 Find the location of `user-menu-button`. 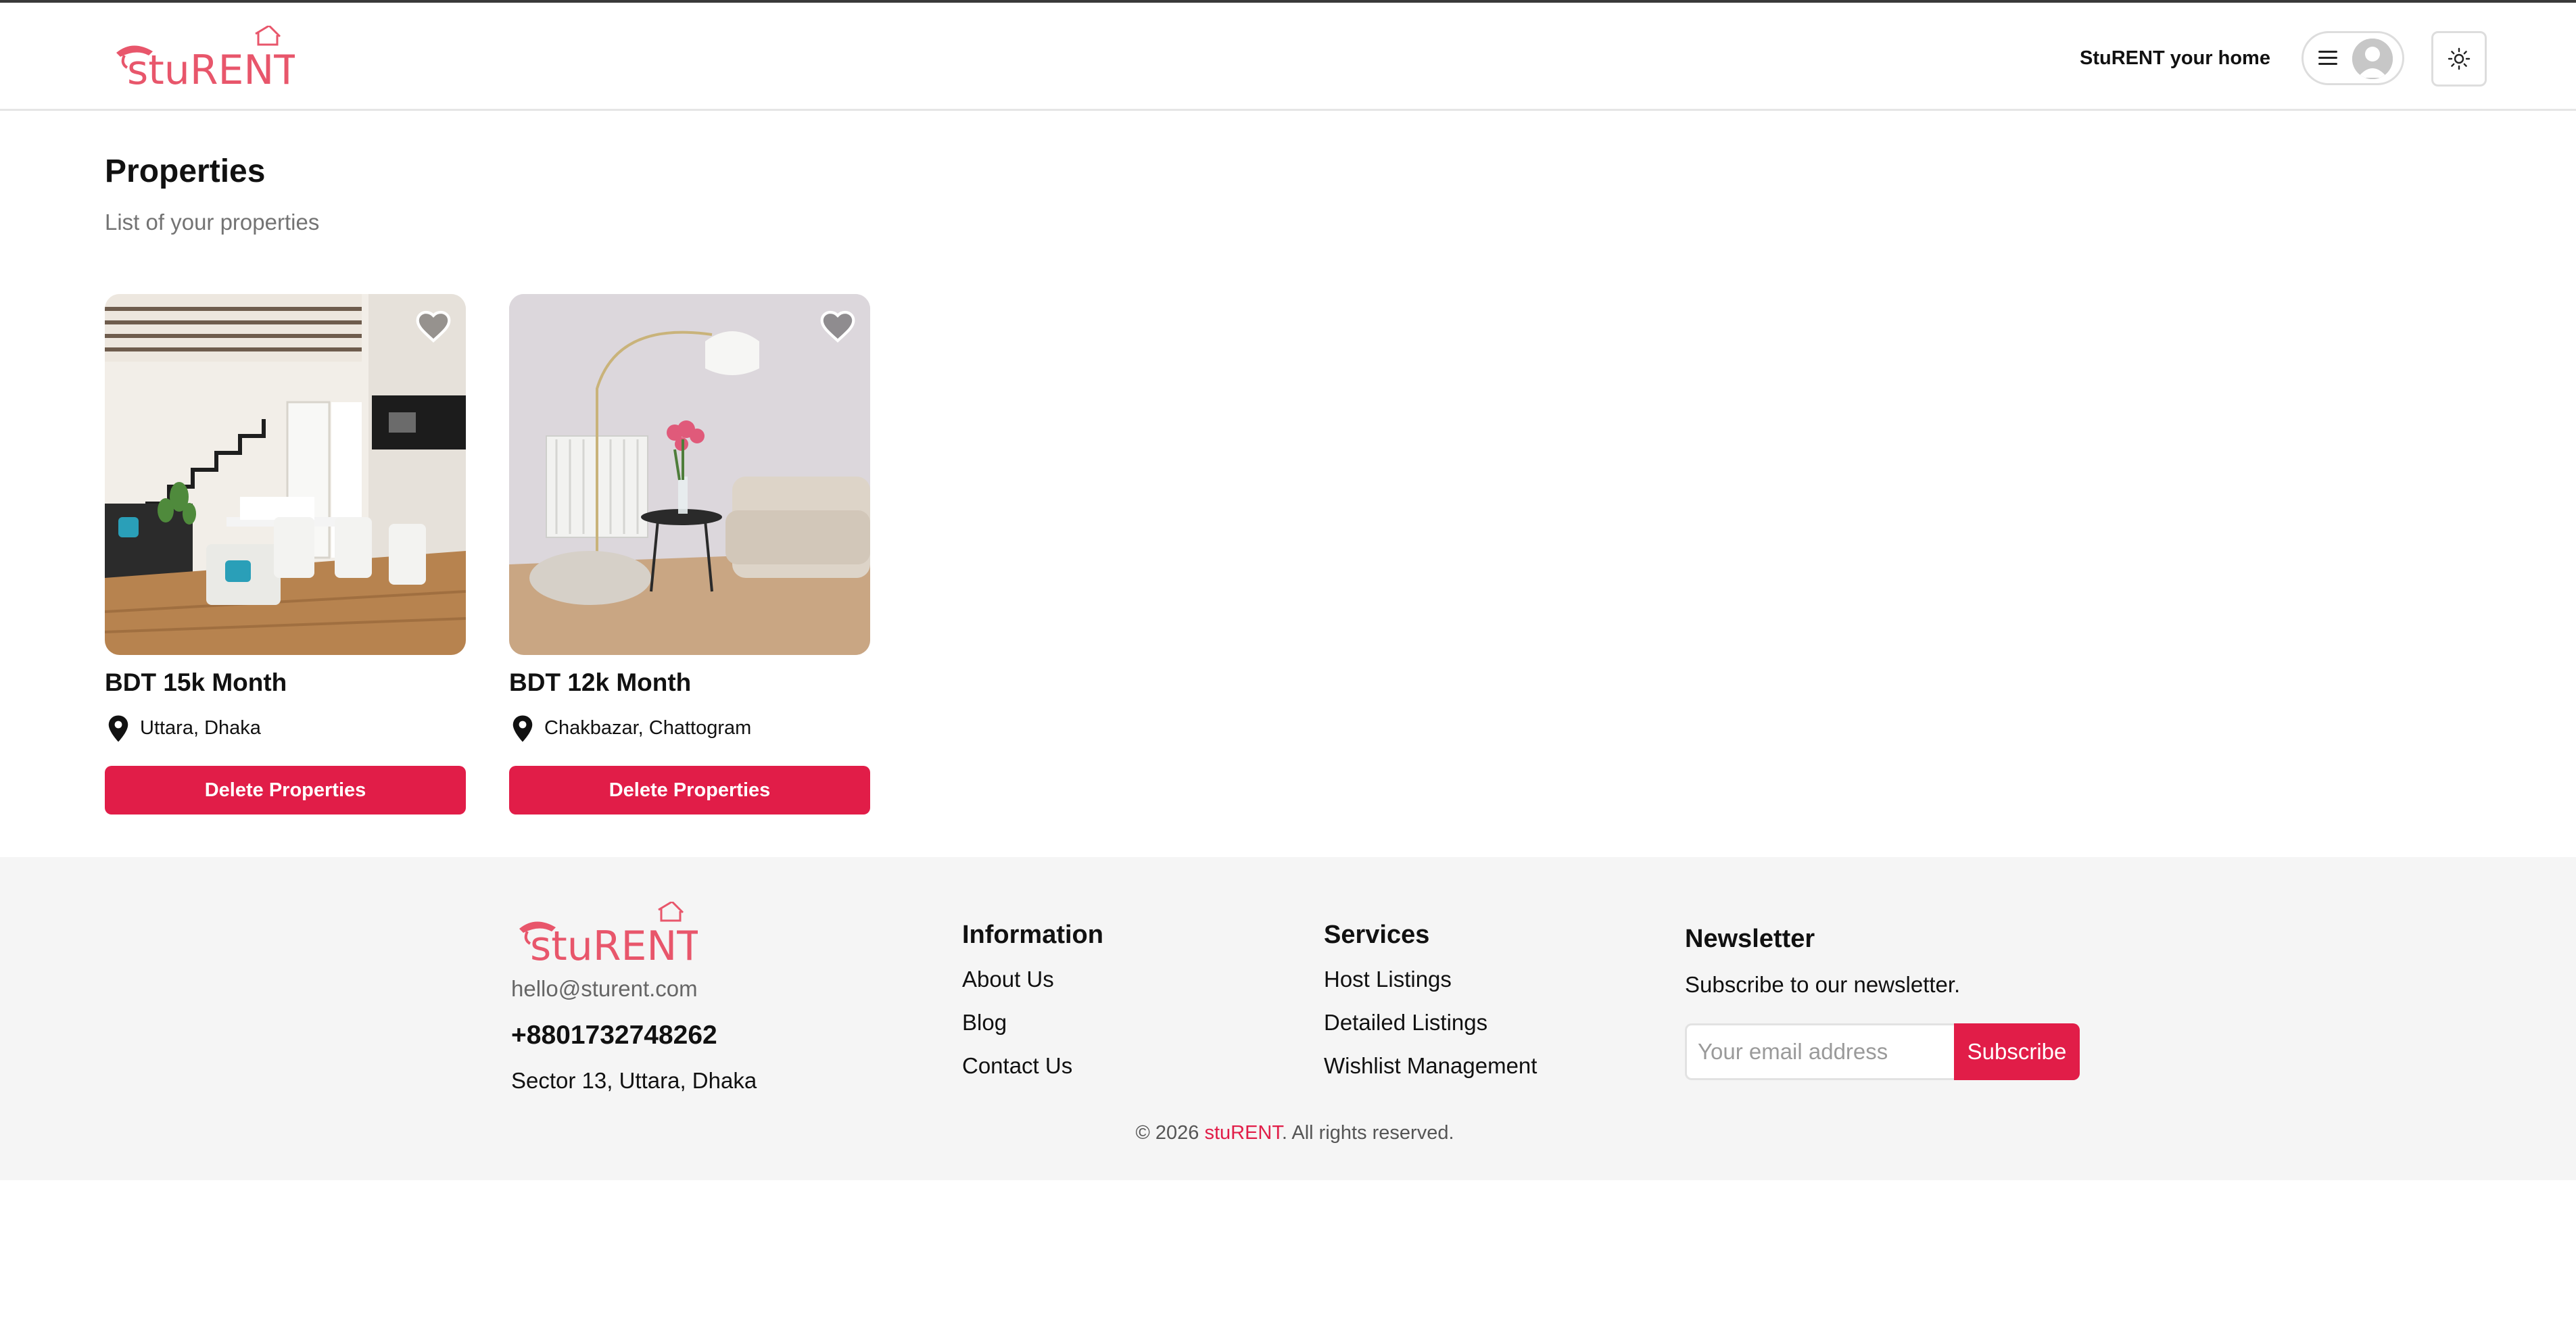

user-menu-button is located at coordinates (2352, 58).